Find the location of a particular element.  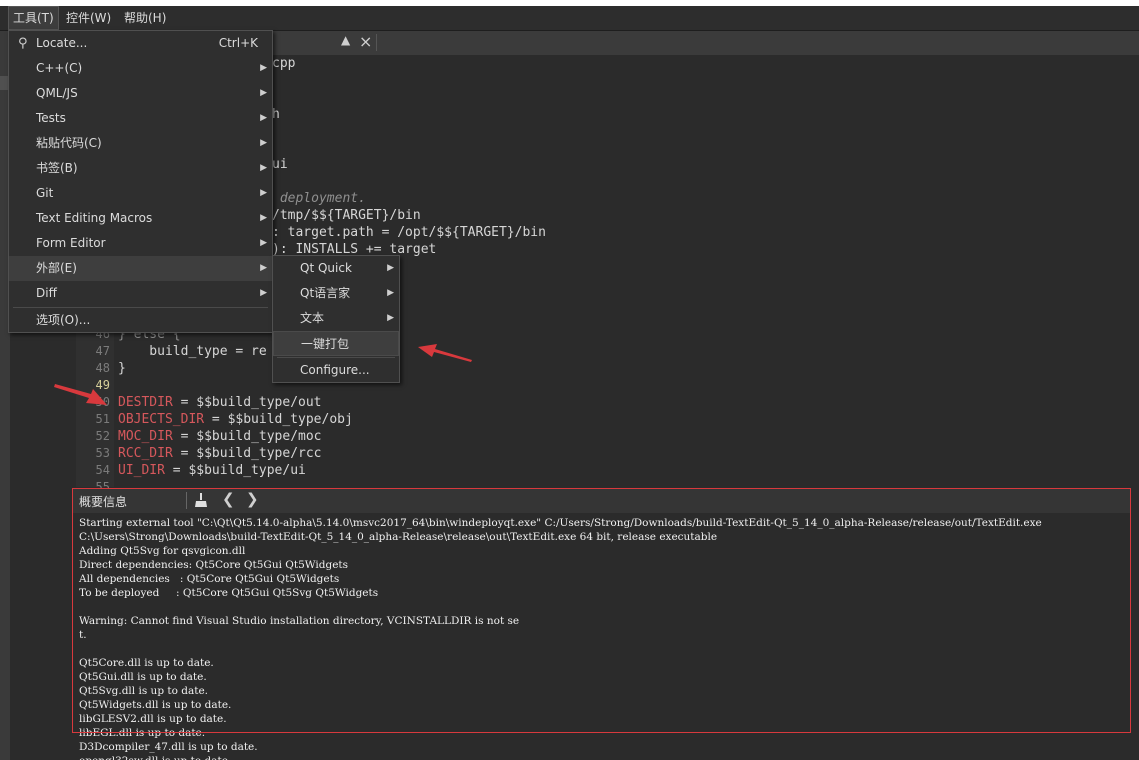

menu-item-label: Form Editor is located at coordinates (71, 243).